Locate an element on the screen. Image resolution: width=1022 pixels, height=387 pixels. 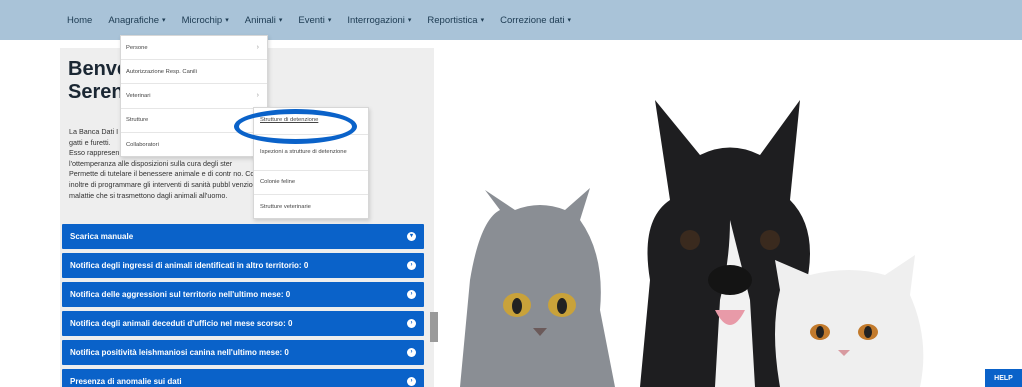
submenu-item: Colonie feline is located at coordinates (311, 183).